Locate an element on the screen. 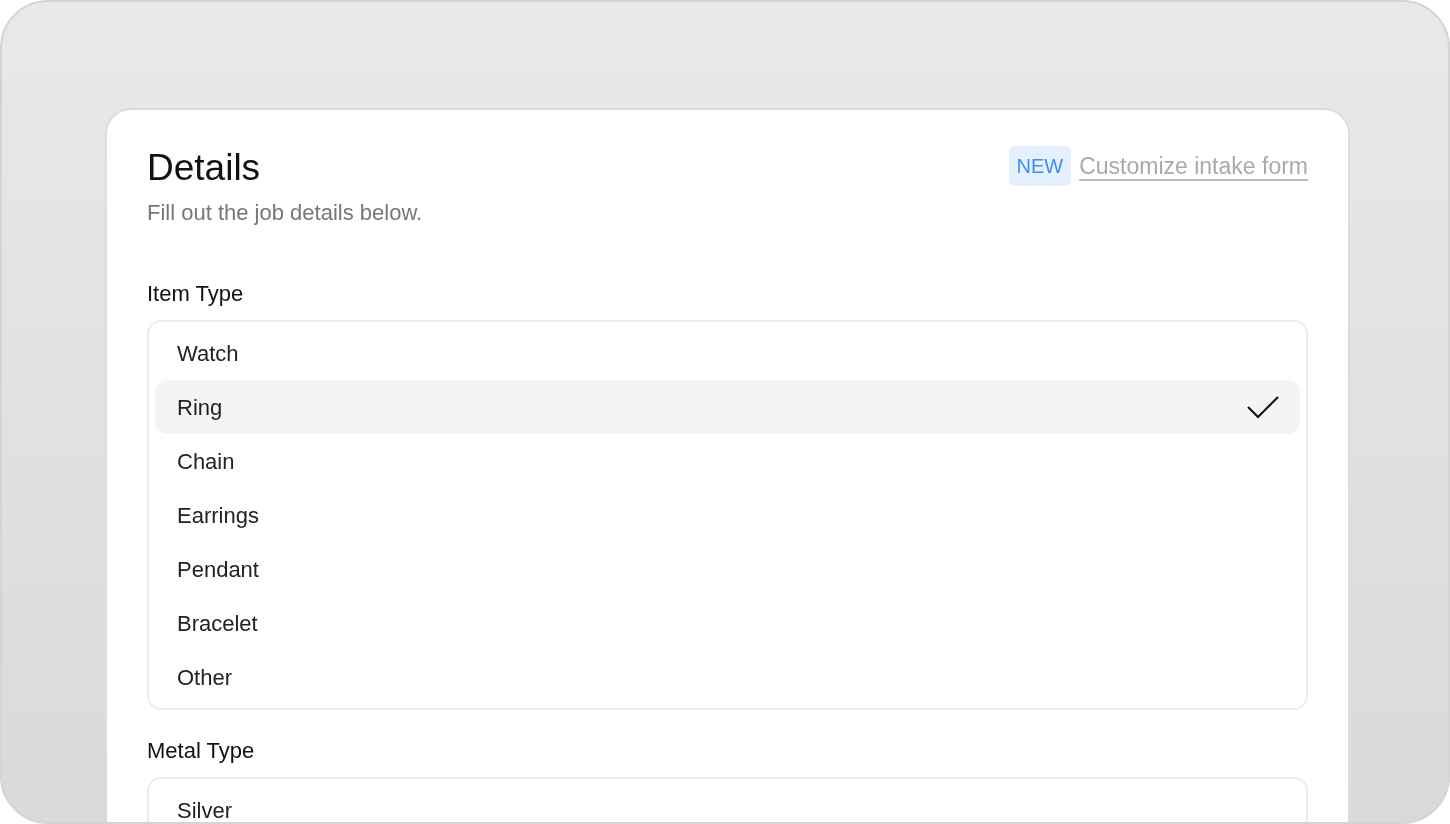  option-item: Other is located at coordinates (727, 677).